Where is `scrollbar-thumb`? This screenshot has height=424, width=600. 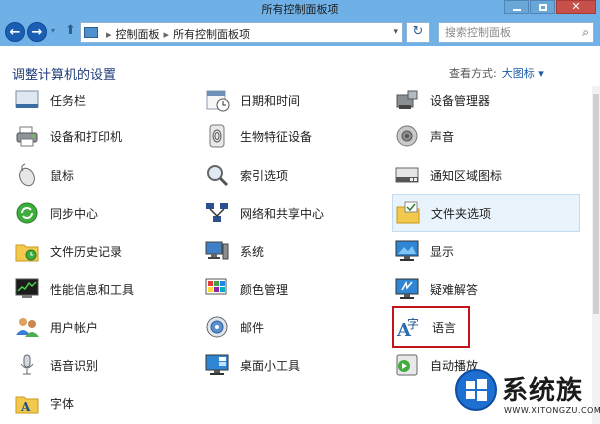
scrollbar-thumb is located at coordinates (596, 204).